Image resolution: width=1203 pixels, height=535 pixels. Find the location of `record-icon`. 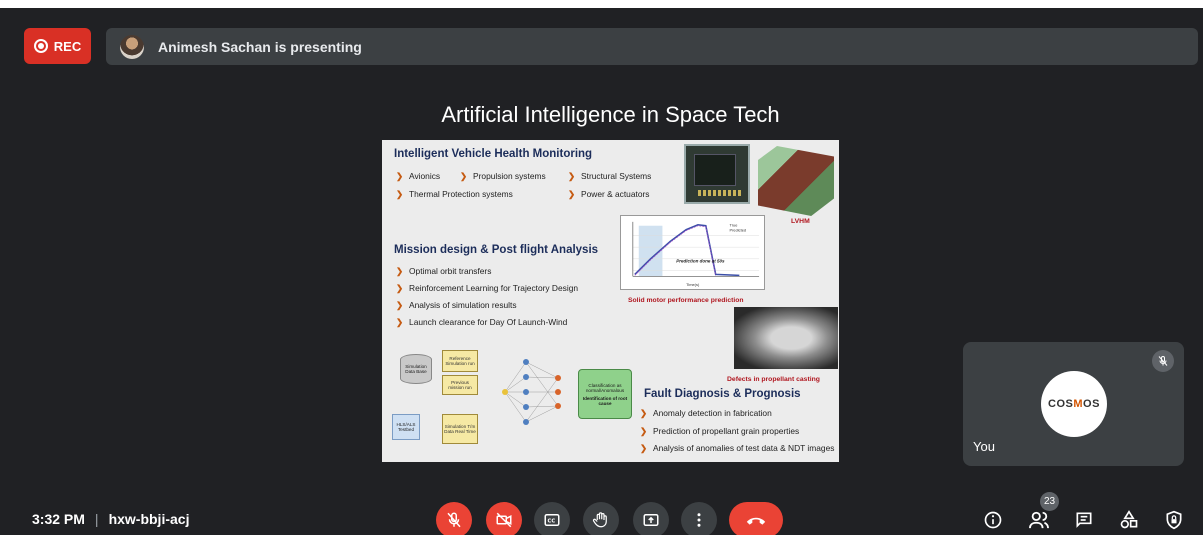

record-icon is located at coordinates (40, 46).